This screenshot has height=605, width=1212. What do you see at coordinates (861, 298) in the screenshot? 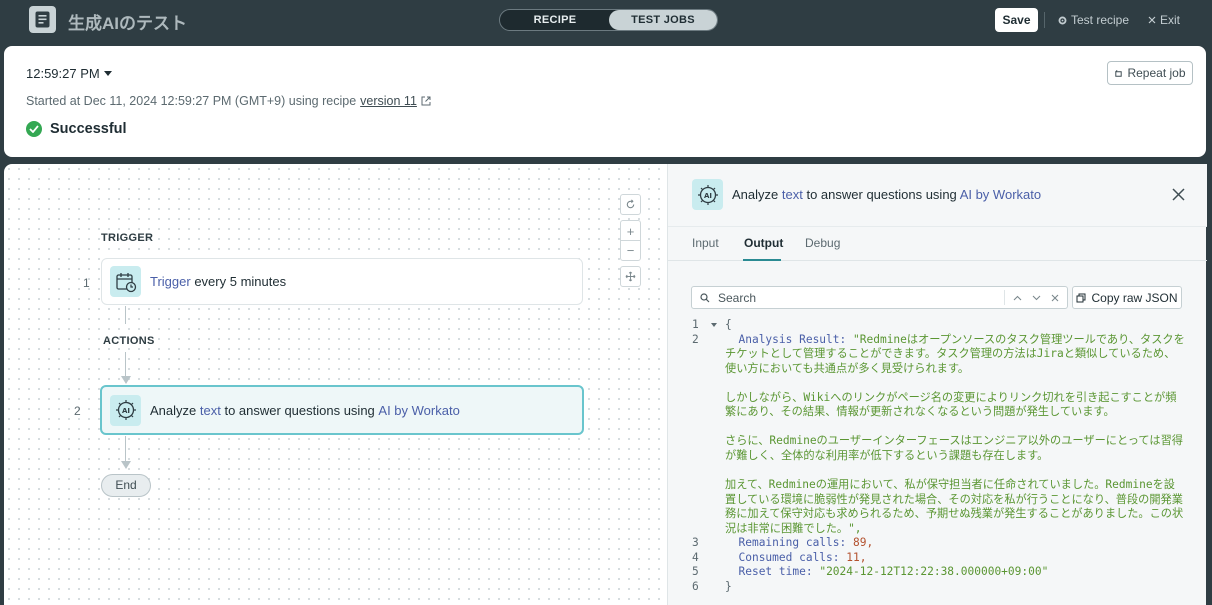
I see `search-input: Search` at bounding box center [861, 298].